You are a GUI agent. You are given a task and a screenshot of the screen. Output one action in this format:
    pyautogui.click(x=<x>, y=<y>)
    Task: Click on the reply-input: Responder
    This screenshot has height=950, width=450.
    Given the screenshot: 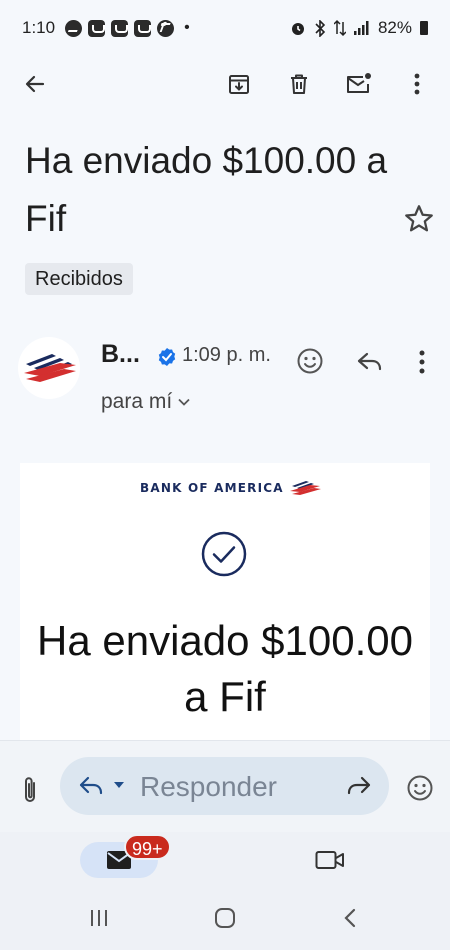 What is the action you would take?
    pyautogui.click(x=224, y=786)
    